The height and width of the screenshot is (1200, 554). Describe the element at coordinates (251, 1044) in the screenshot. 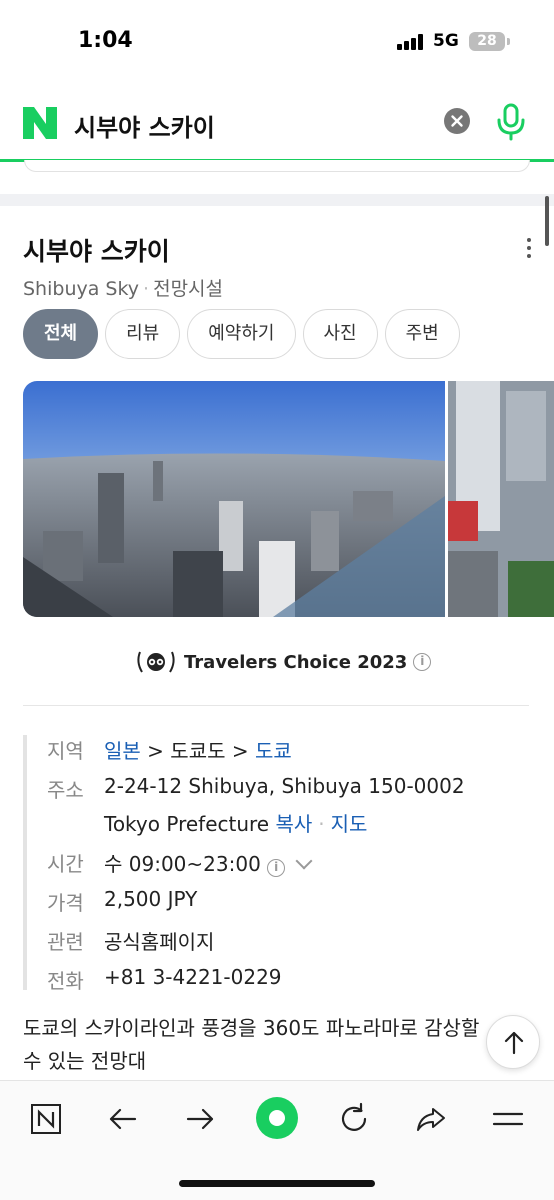

I see `place-description: 도쿄의 스카이라인과 풍경을 360도 파노라마로 감상할 수 있는 전망대` at that location.